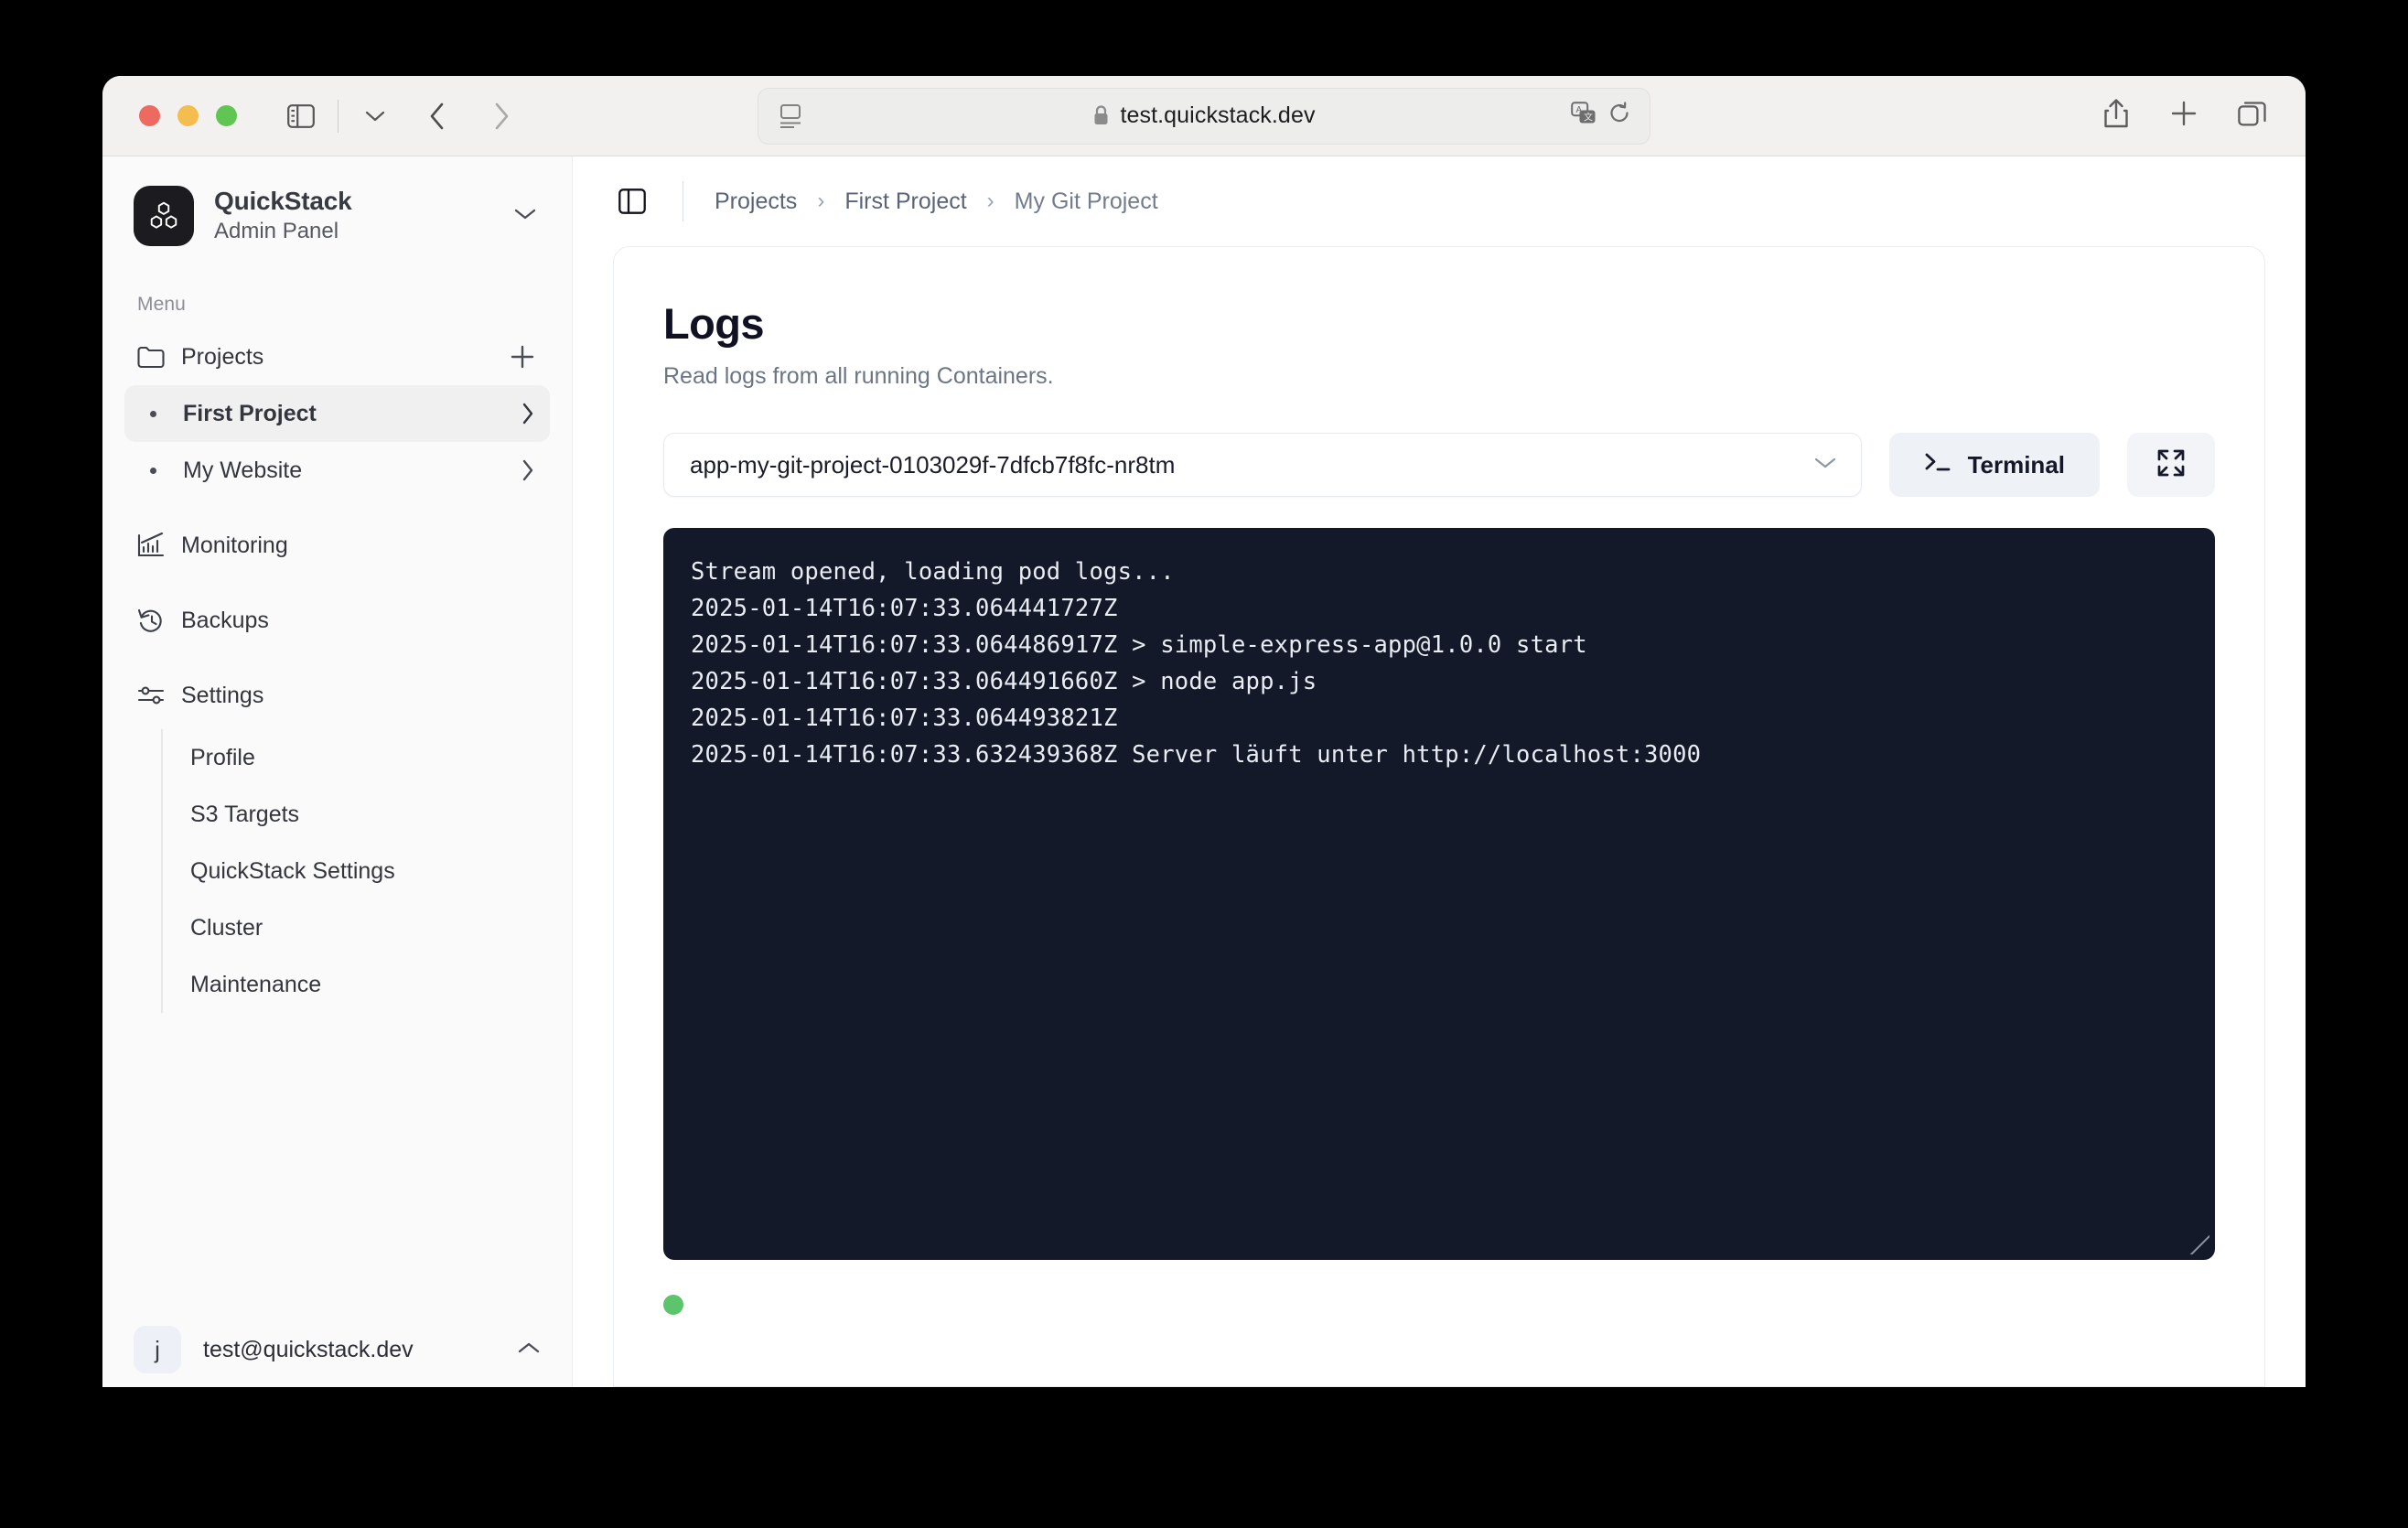  I want to click on back-button, so click(437, 116).